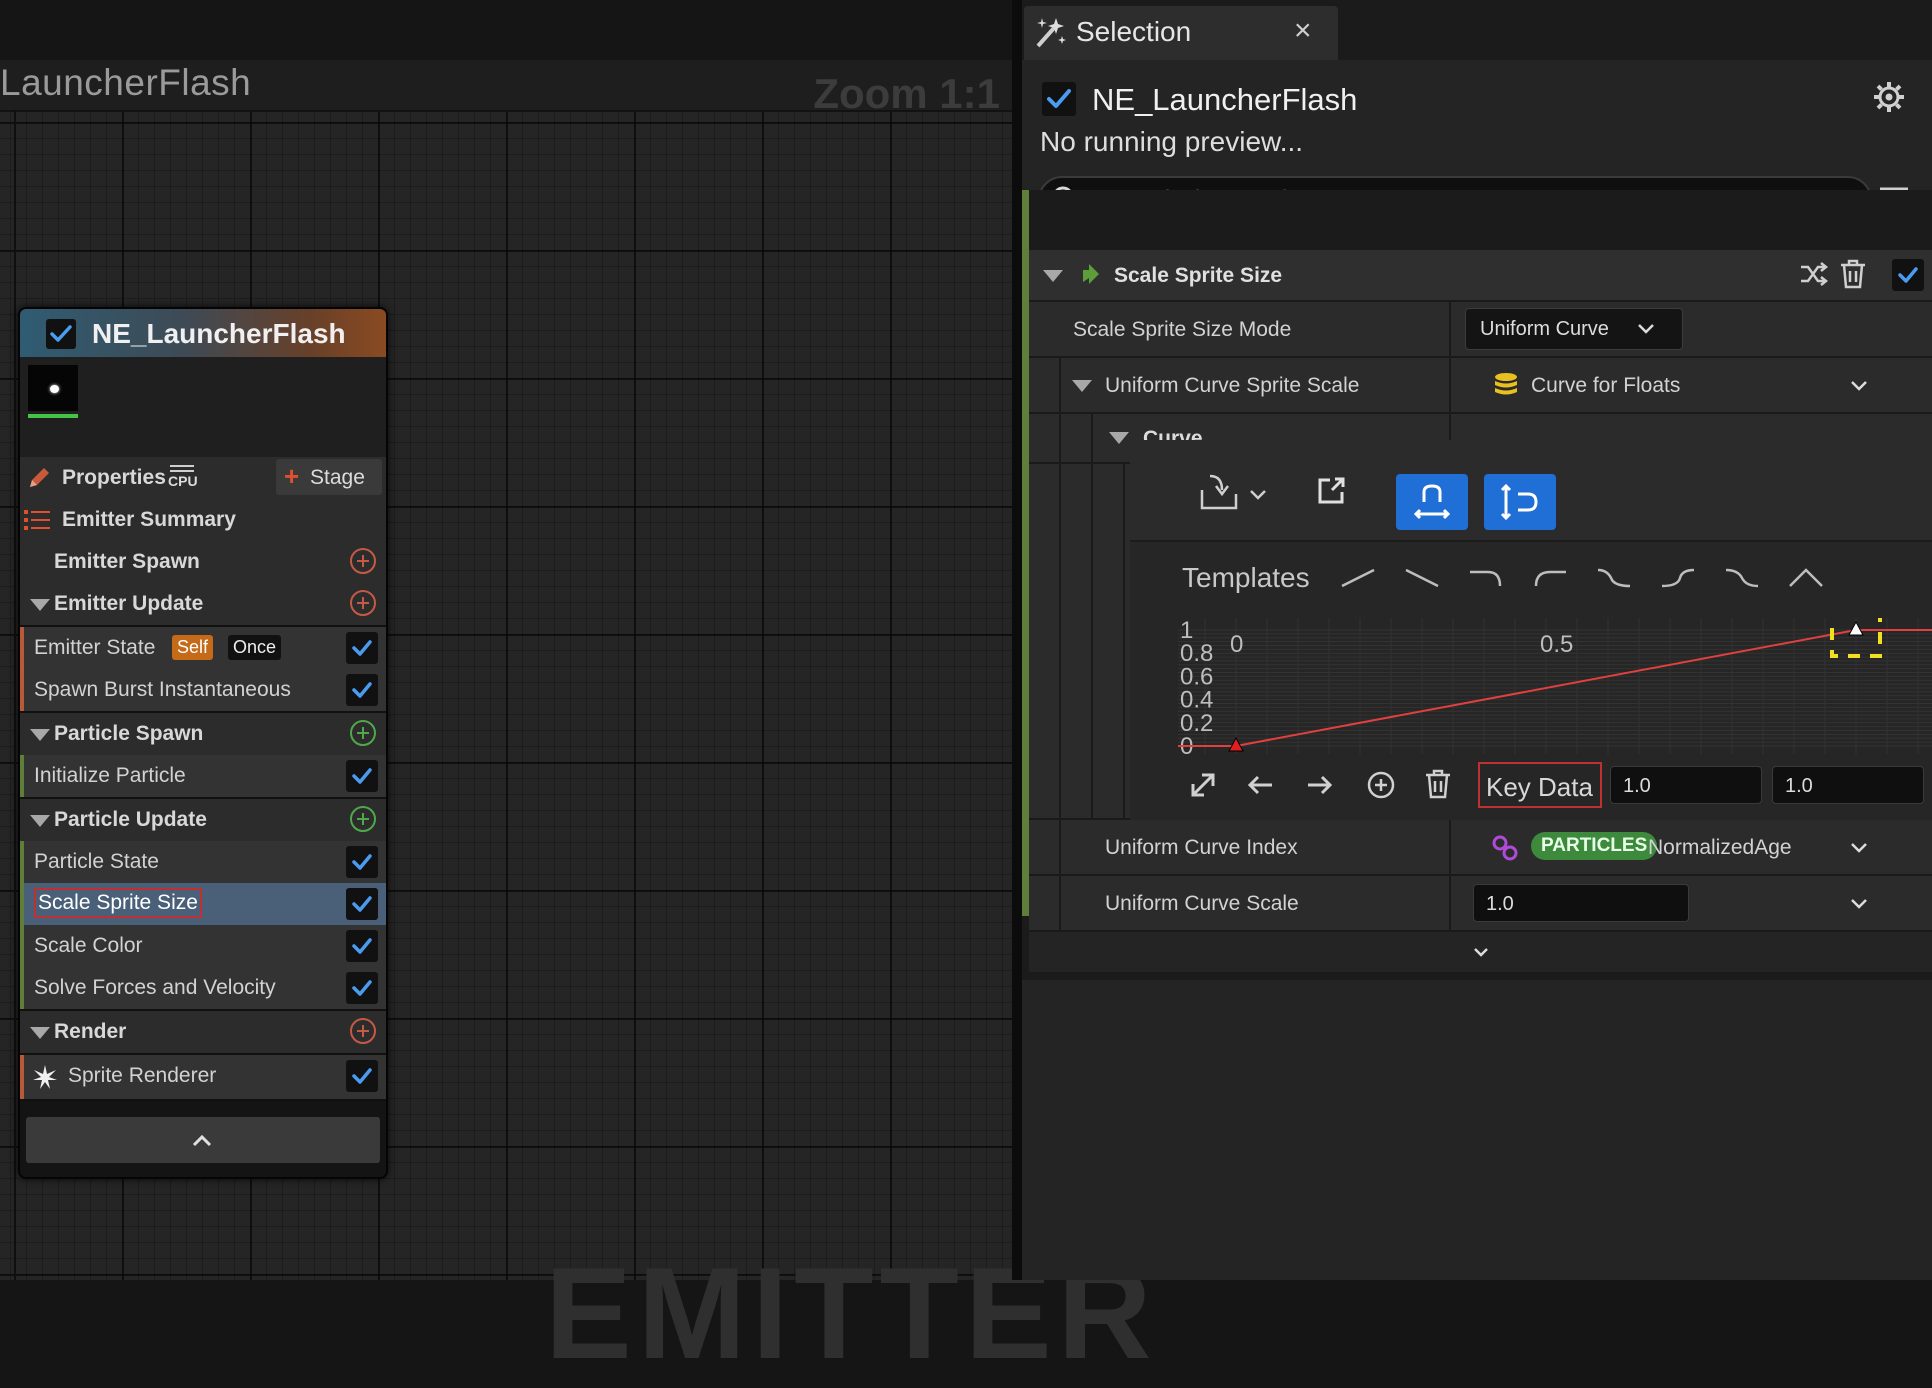  What do you see at coordinates (1720, 847) in the screenshot?
I see `curve-index-value: NormalizedAge` at bounding box center [1720, 847].